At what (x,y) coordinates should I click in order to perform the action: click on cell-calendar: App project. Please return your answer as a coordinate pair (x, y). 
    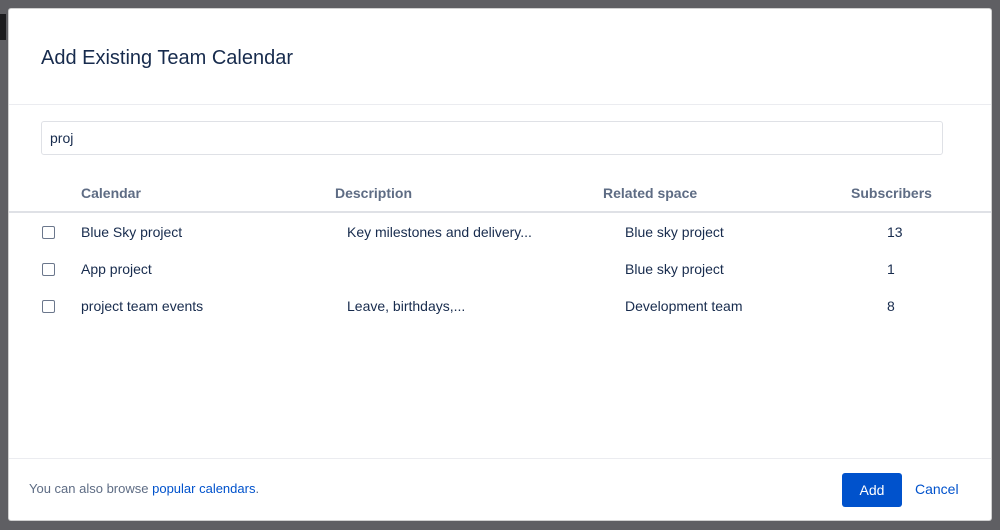
    Looking at the image, I should click on (116, 268).